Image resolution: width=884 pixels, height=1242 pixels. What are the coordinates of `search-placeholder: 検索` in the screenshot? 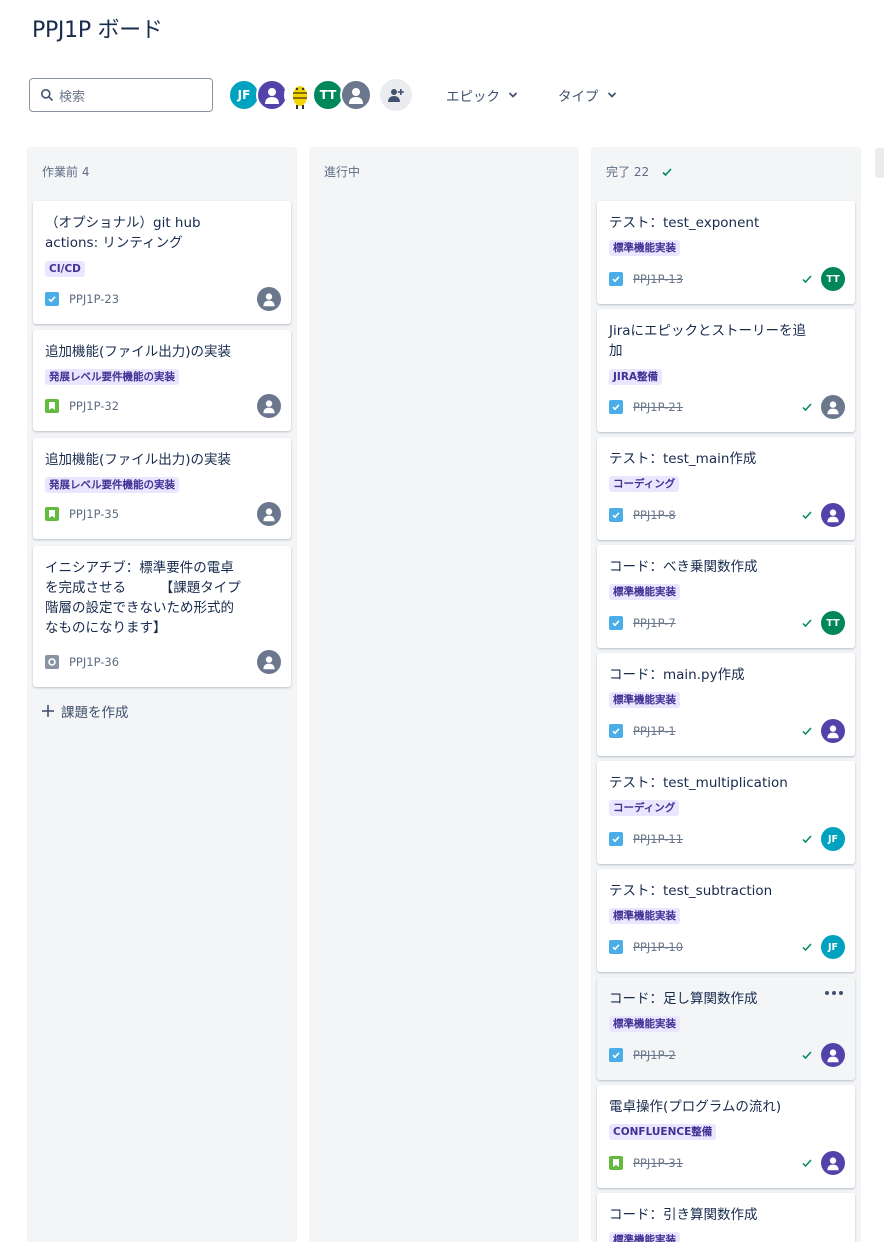 It's located at (72, 97).